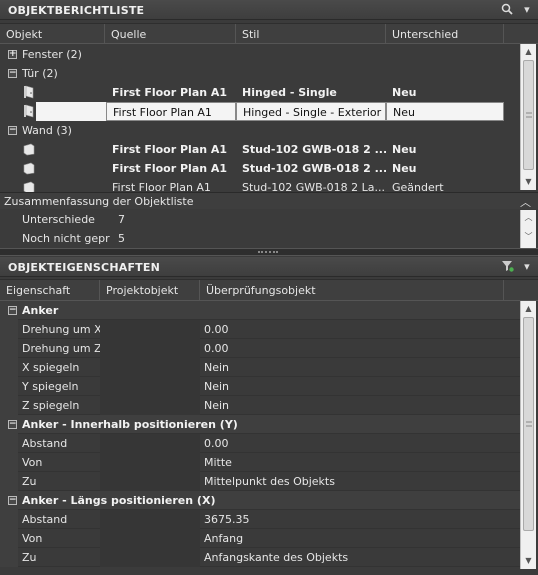 Image resolution: width=538 pixels, height=575 pixels. What do you see at coordinates (528, 219) in the screenshot?
I see `scroll-up-arrow: ︿` at bounding box center [528, 219].